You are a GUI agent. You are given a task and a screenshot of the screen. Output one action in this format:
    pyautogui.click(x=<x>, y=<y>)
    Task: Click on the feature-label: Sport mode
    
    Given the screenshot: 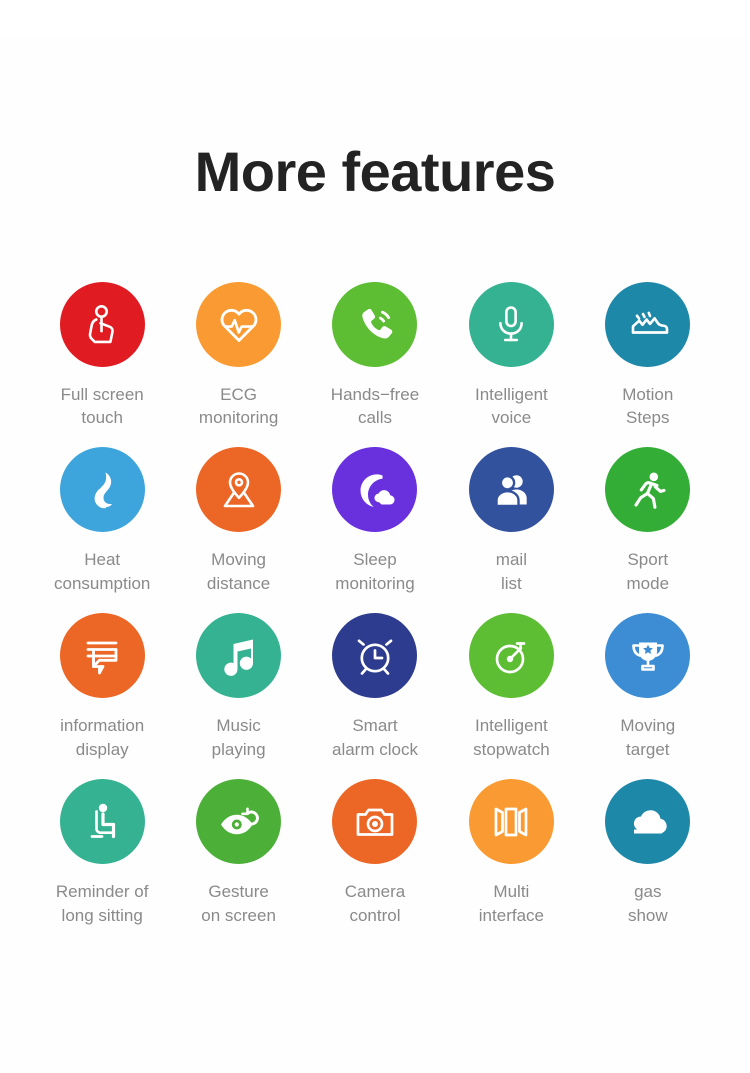 What is the action you would take?
    pyautogui.click(x=648, y=571)
    